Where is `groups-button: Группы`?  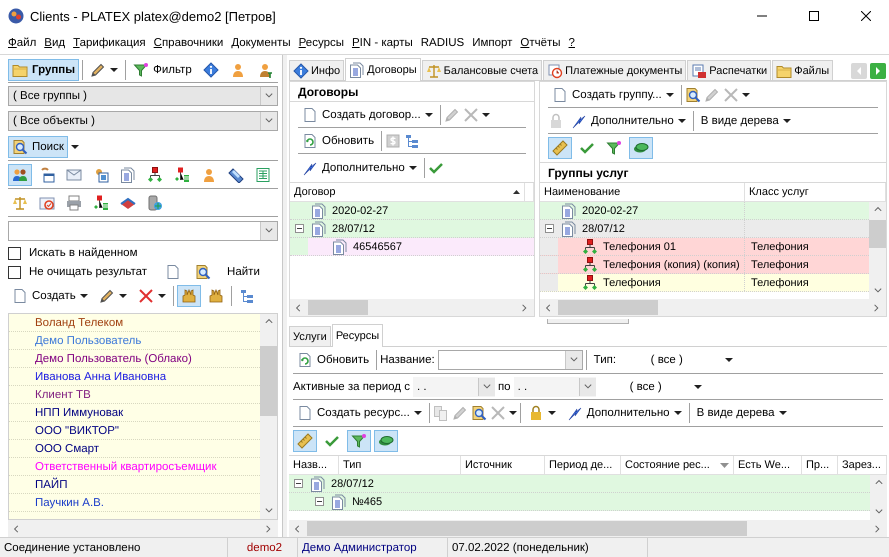 groups-button: Группы is located at coordinates (44, 69).